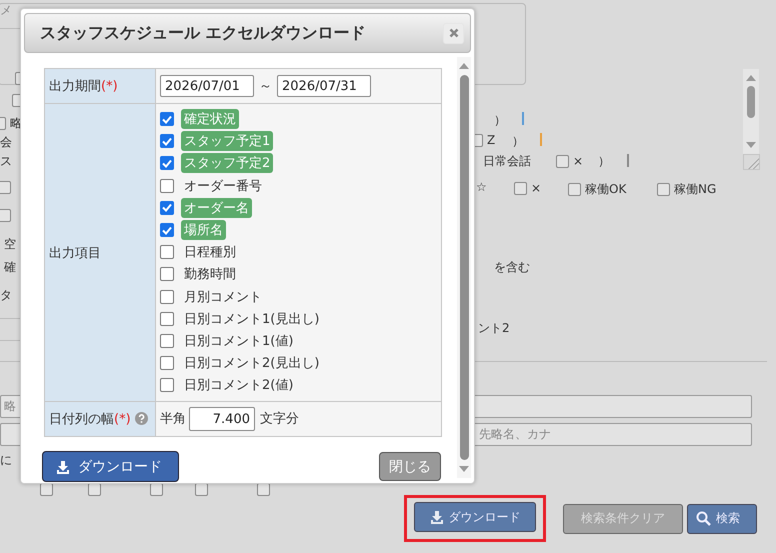 This screenshot has width=776, height=553. I want to click on search-button: 検索, so click(722, 519).